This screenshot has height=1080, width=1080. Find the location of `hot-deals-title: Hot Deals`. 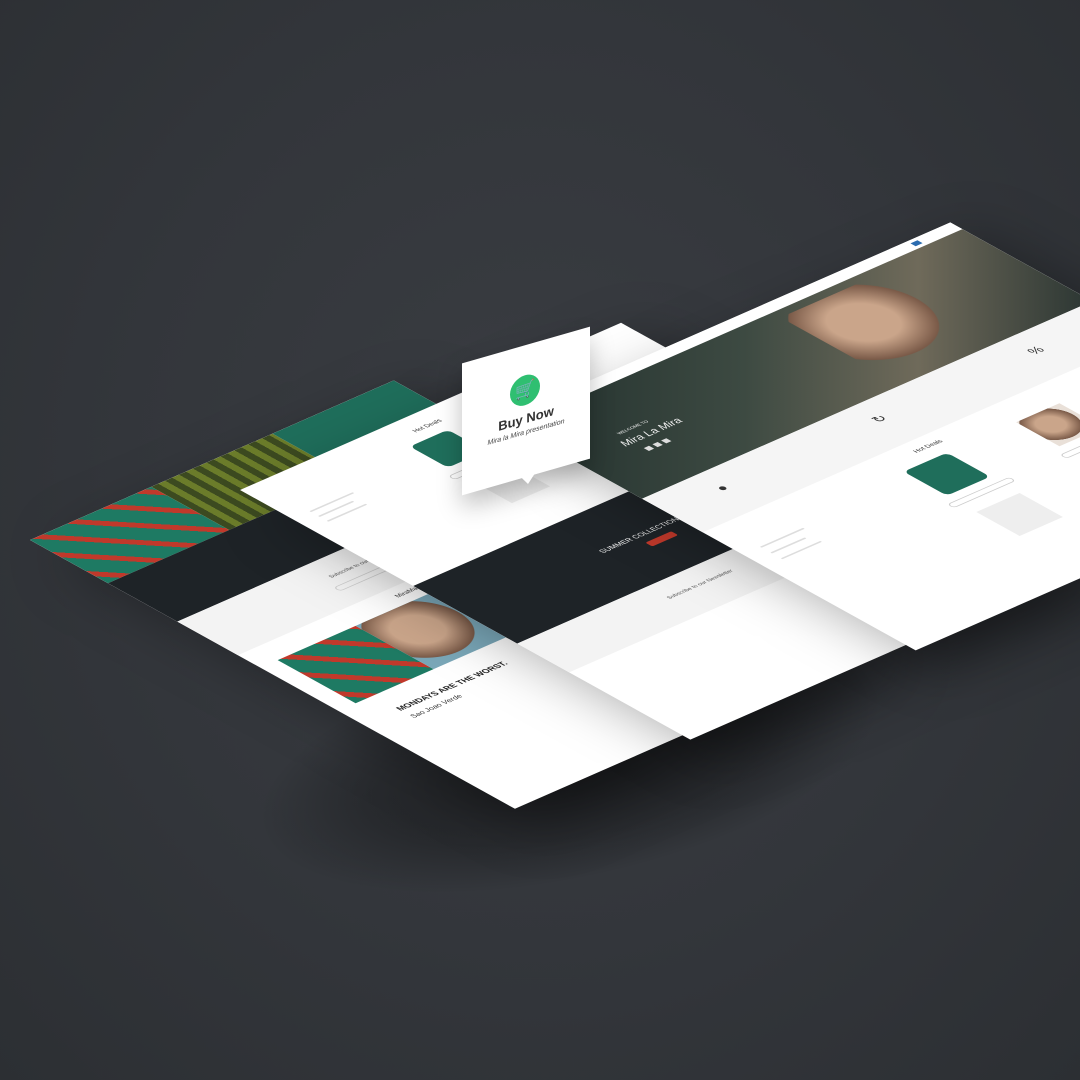

hot-deals-title: Hot Deals is located at coordinates (428, 426).